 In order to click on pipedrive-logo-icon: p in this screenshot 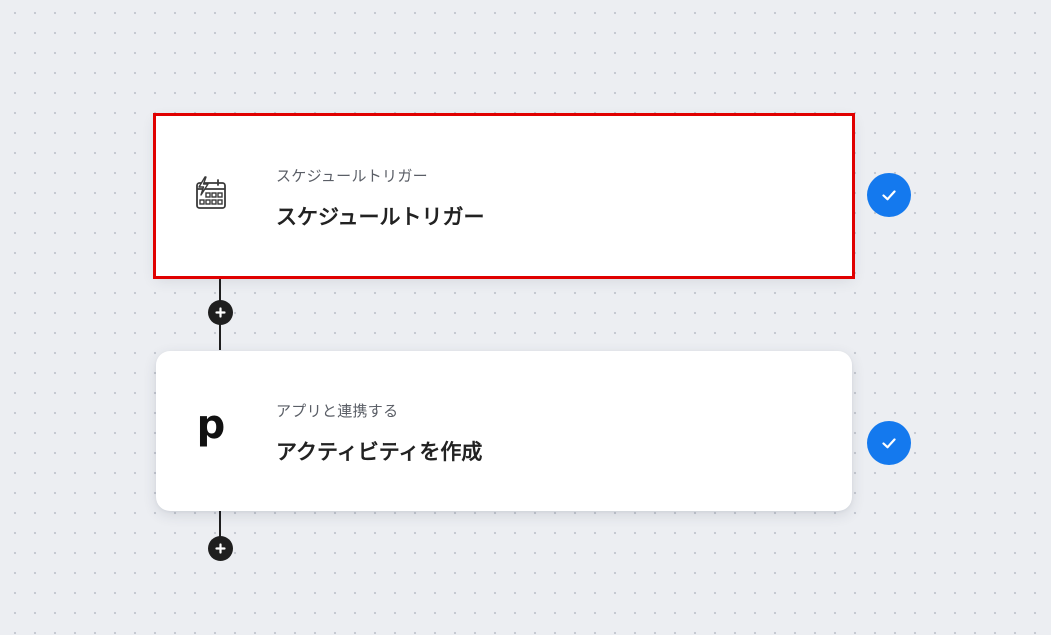, I will do `click(211, 427)`.